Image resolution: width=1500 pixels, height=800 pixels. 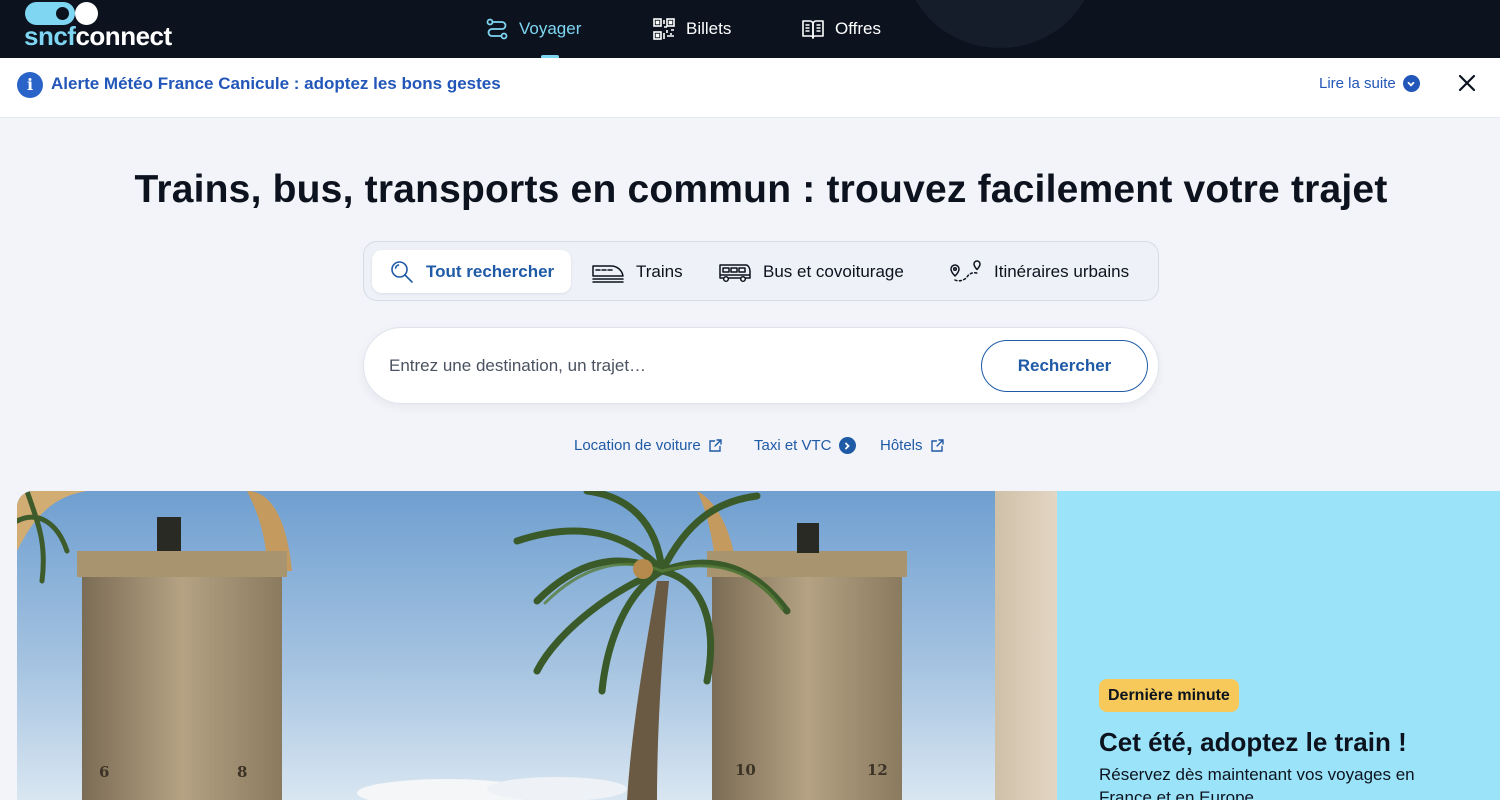 What do you see at coordinates (98, 36) in the screenshot?
I see `logo-wordmark: sncfconnect` at bounding box center [98, 36].